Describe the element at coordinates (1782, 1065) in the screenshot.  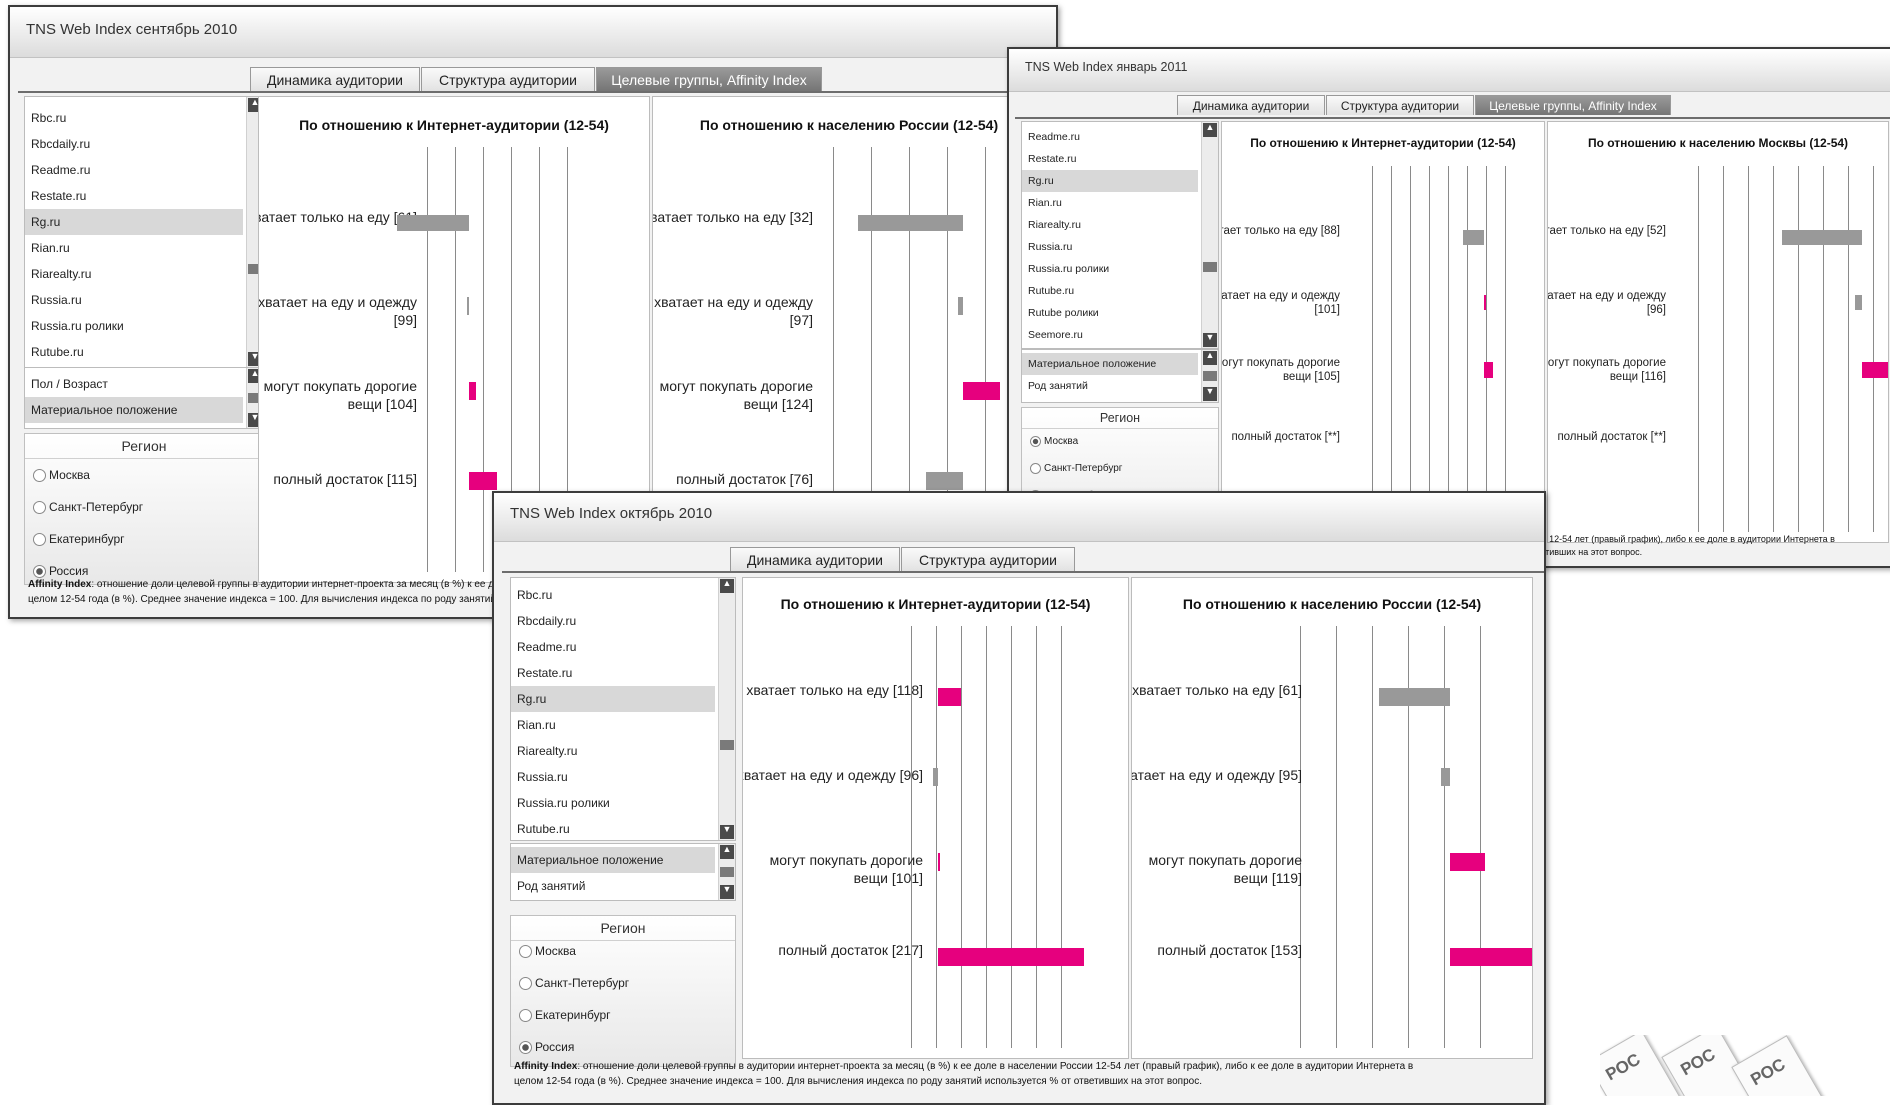
I see `newspaper-card-icon: РОС` at that location.